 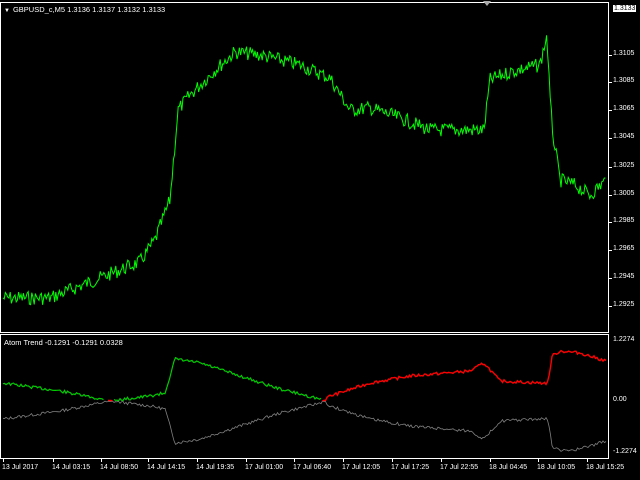 I want to click on indicator-down-line, so click(x=162, y=379).